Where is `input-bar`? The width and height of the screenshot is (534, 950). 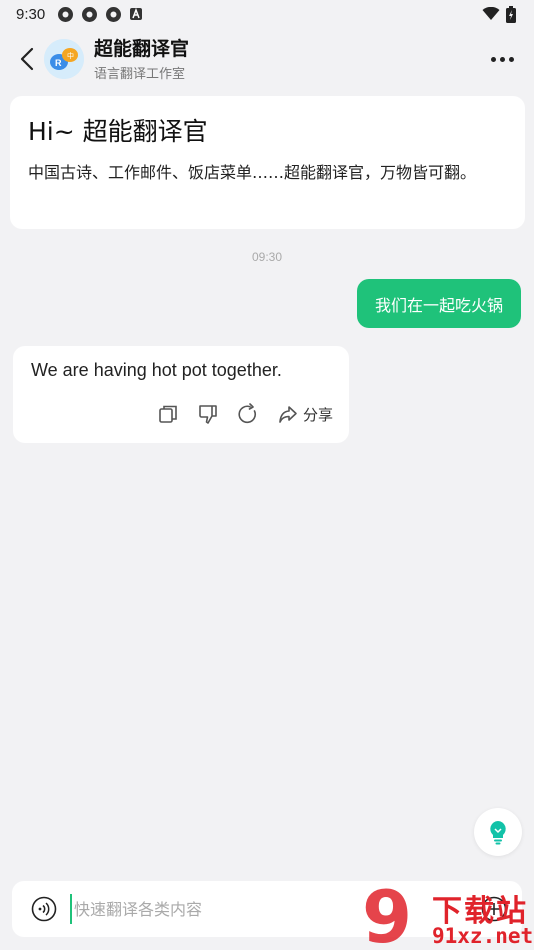
input-bar is located at coordinates (267, 909).